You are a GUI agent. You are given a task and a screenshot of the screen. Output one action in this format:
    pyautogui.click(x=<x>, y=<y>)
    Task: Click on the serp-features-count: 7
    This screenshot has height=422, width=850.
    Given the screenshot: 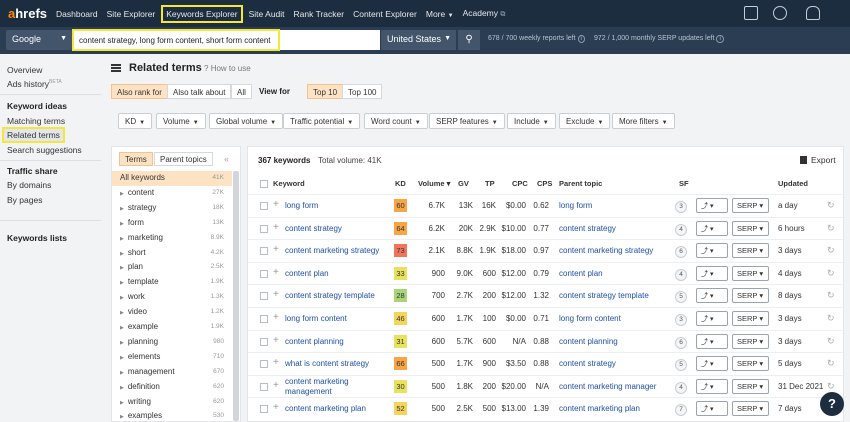 What is the action you would take?
    pyautogui.click(x=681, y=410)
    